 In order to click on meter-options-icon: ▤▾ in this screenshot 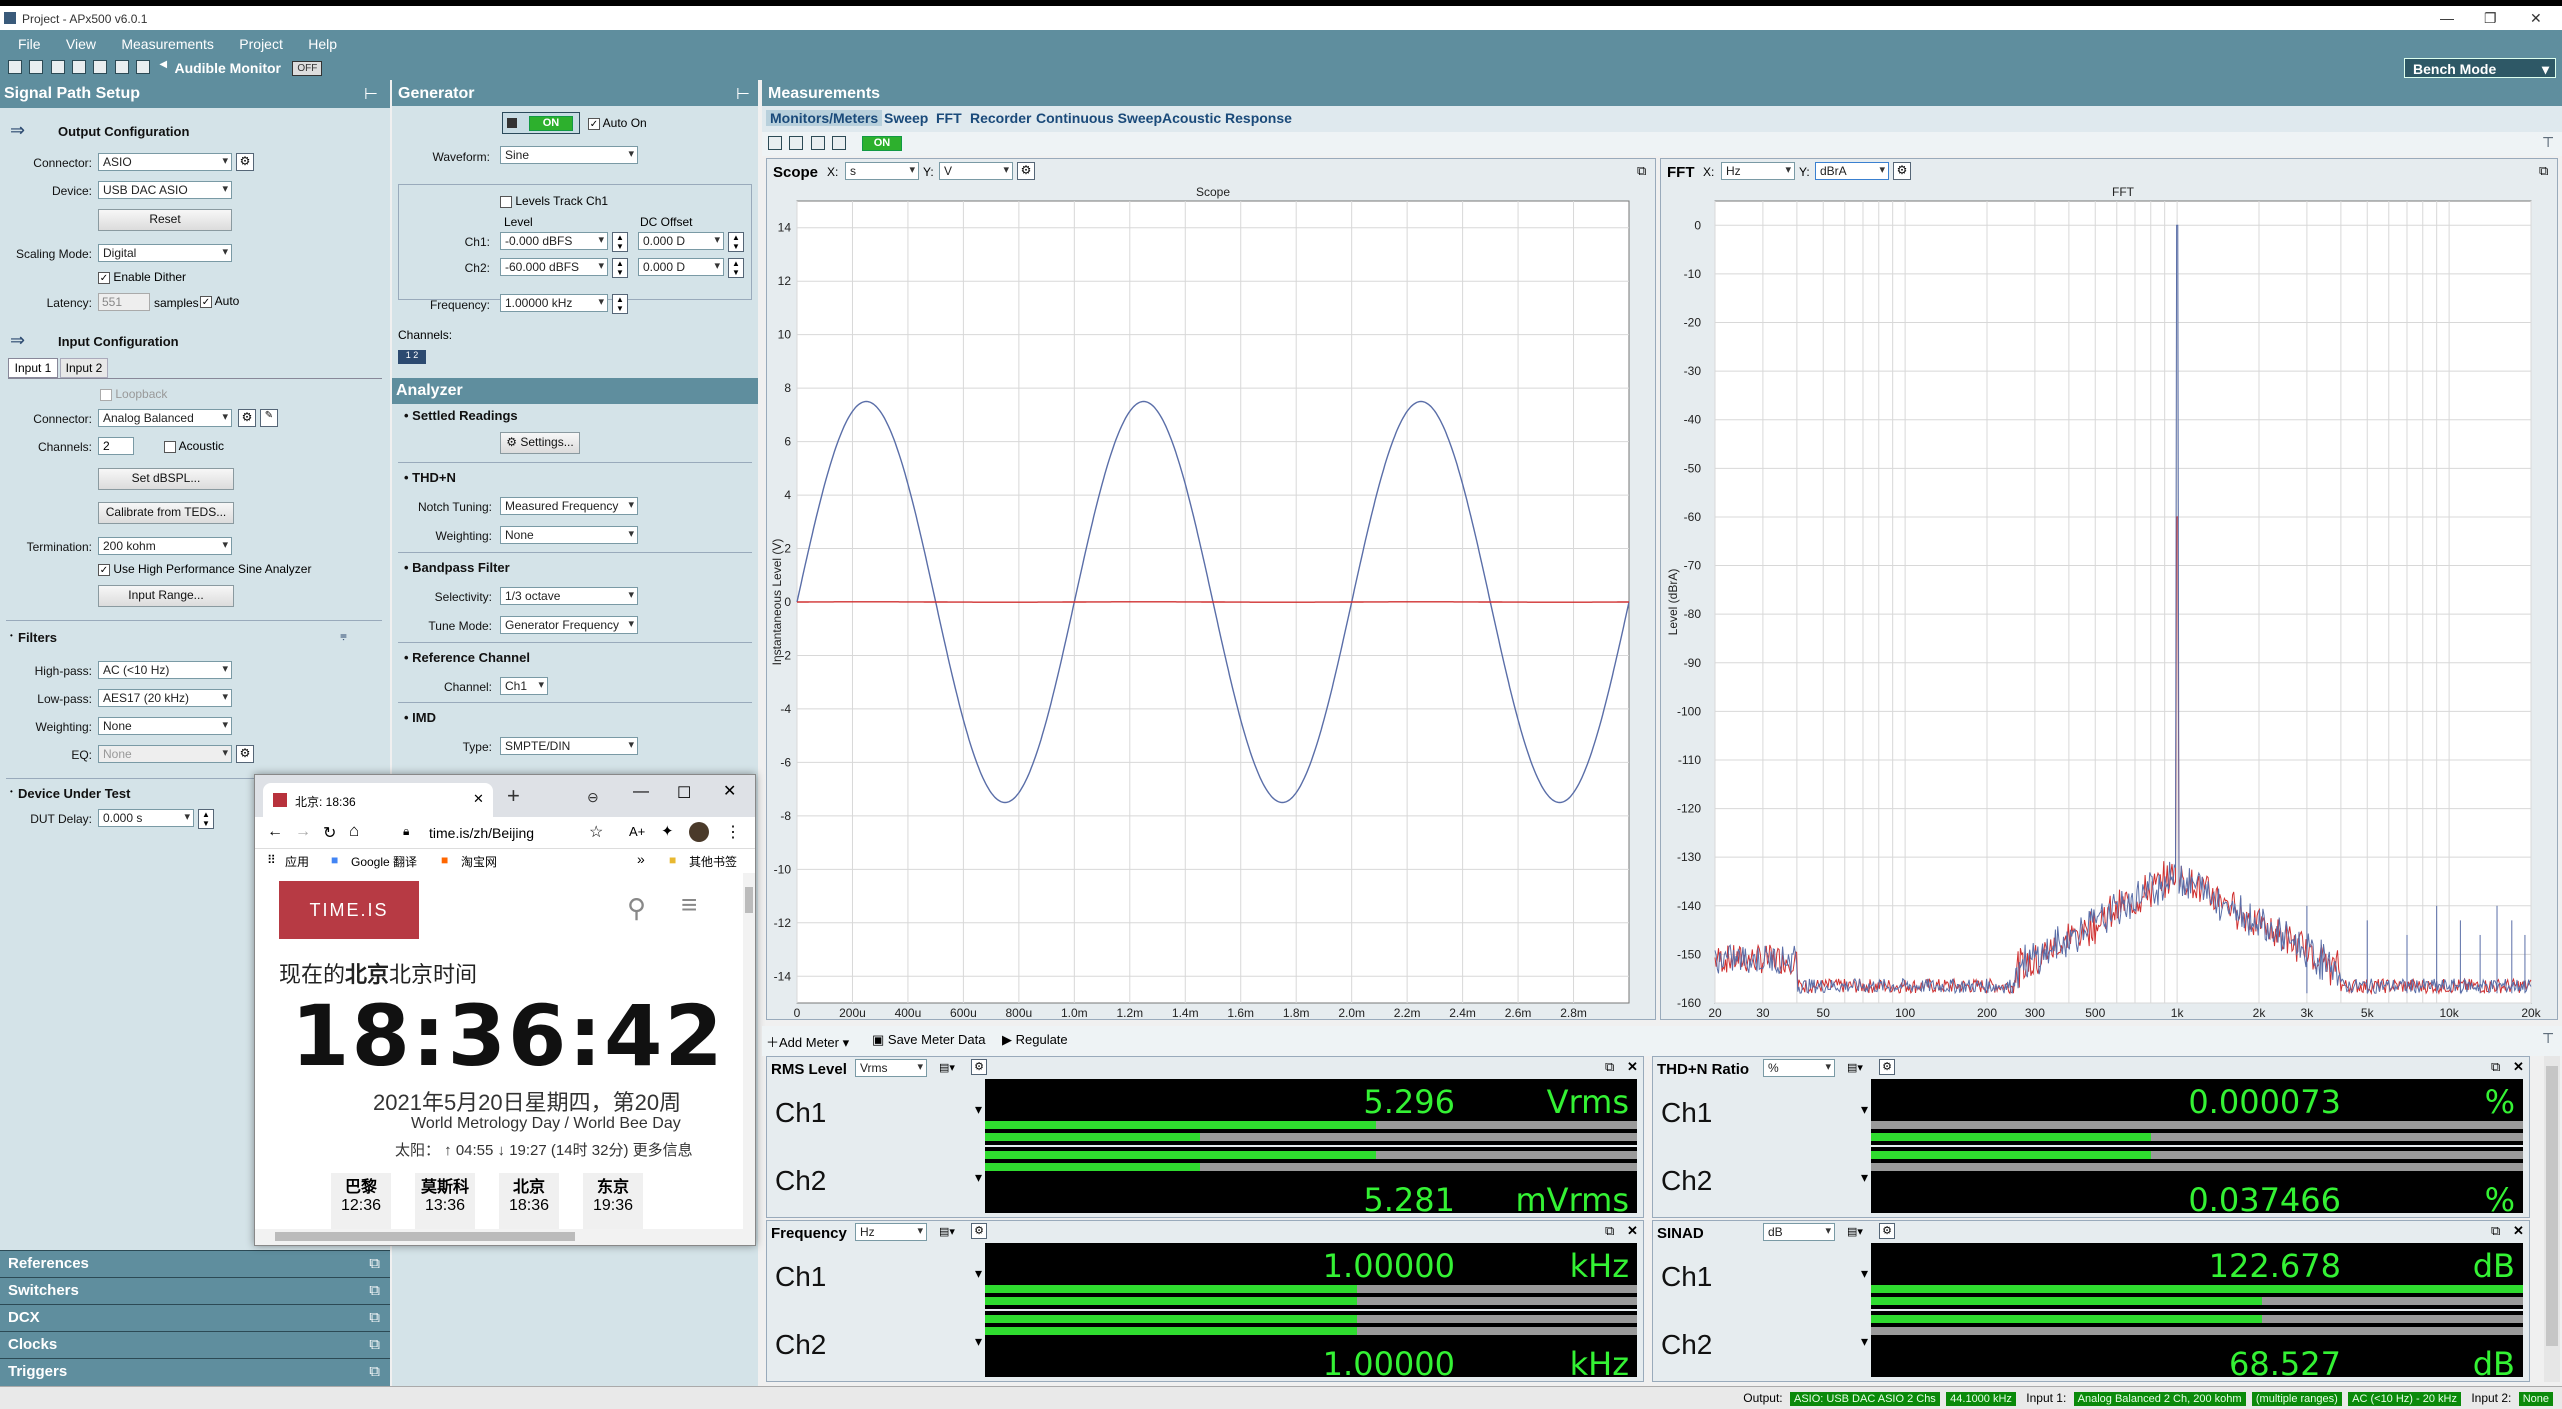, I will do `click(947, 1231)`.